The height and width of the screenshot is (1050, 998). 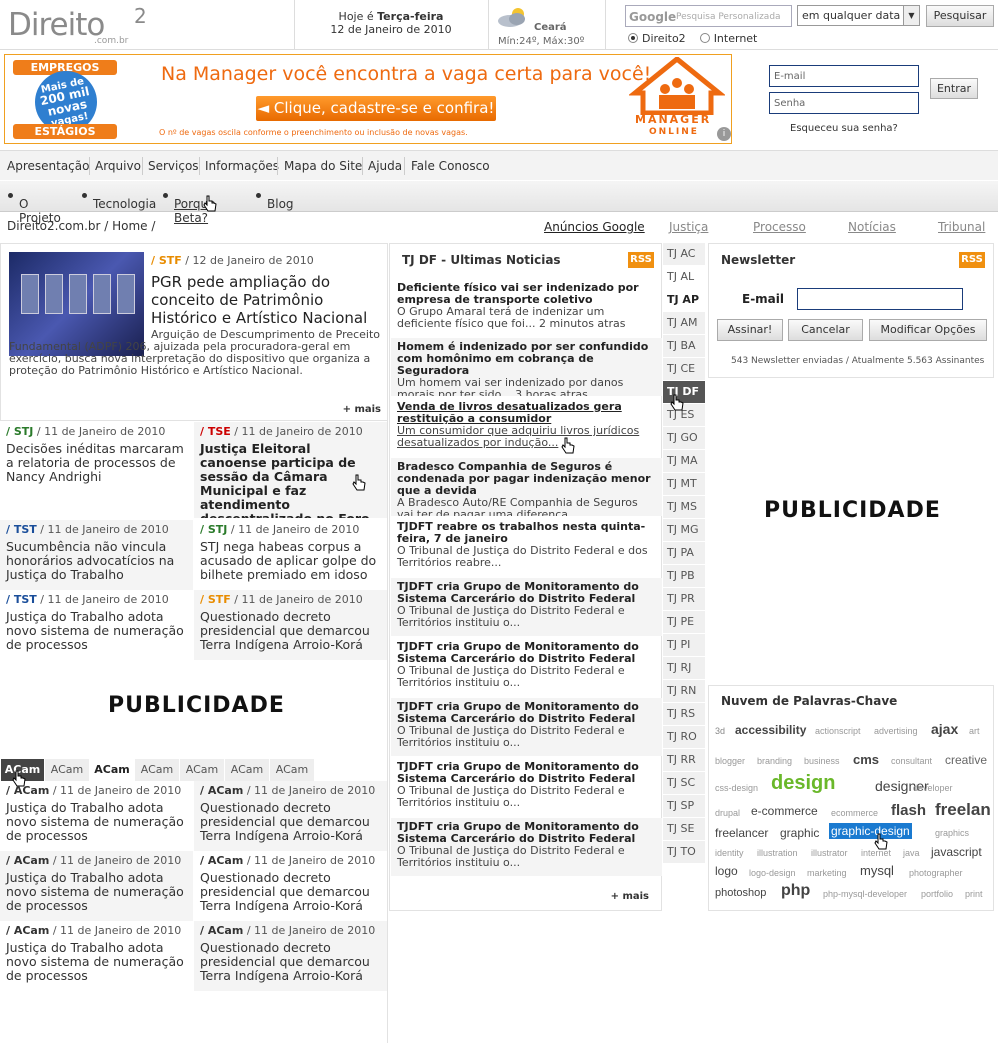 I want to click on tribunal-tab: TJ AC, so click(x=684, y=254).